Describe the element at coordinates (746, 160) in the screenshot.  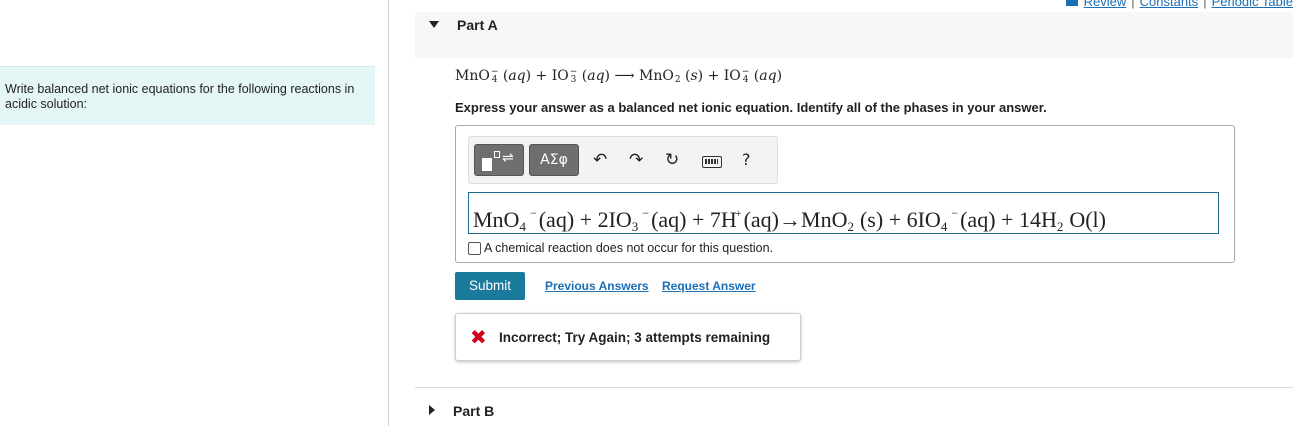
I see `help-icon: ?` at that location.